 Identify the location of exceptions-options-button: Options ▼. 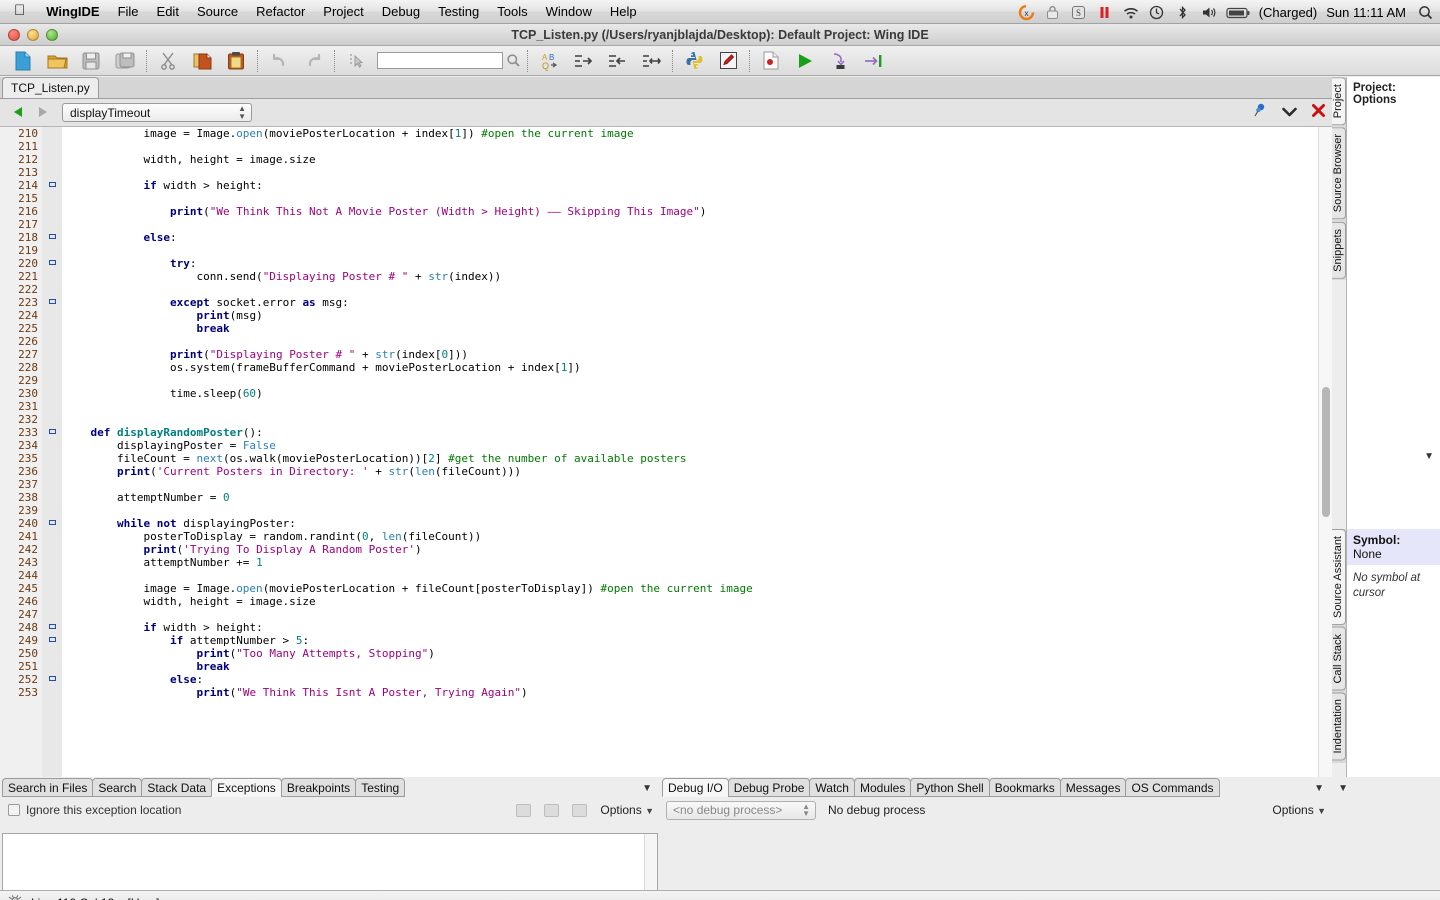
(627, 810).